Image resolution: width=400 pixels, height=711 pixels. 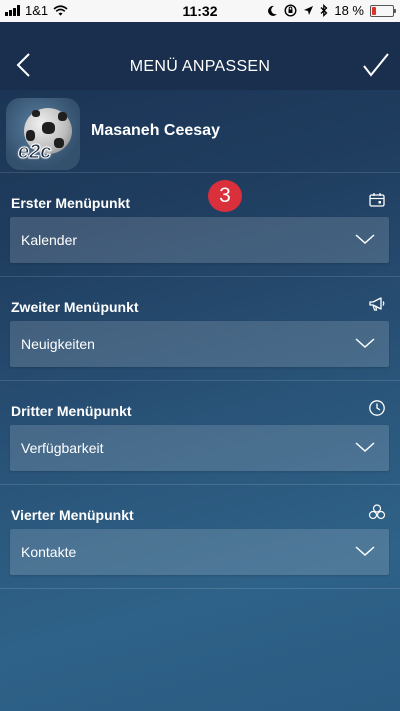 What do you see at coordinates (49, 552) in the screenshot?
I see `select-value: Kontakte` at bounding box center [49, 552].